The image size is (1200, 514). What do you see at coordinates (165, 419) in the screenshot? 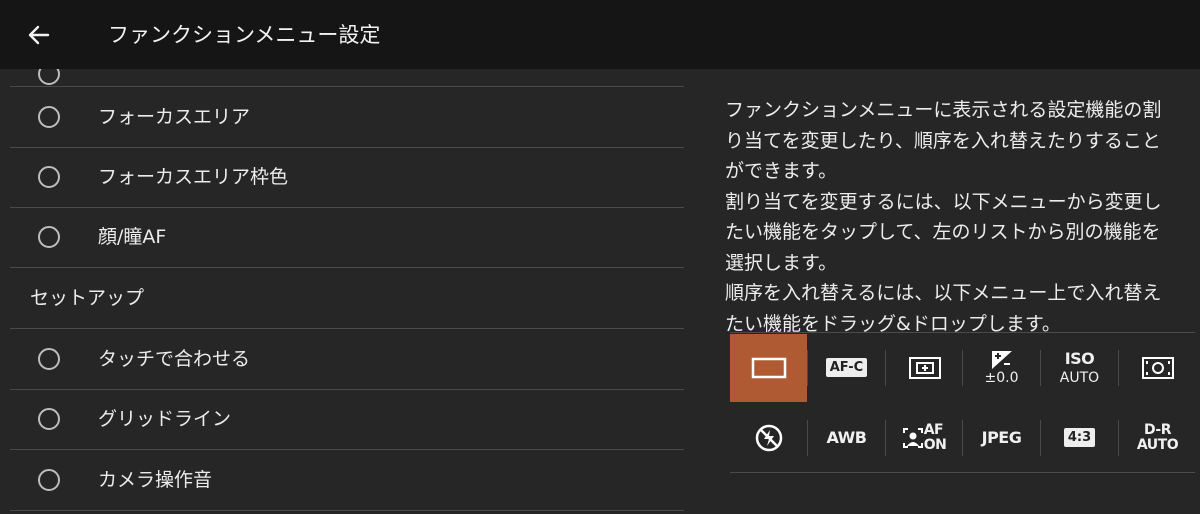
I see `list-item-label: グリッドライン` at bounding box center [165, 419].